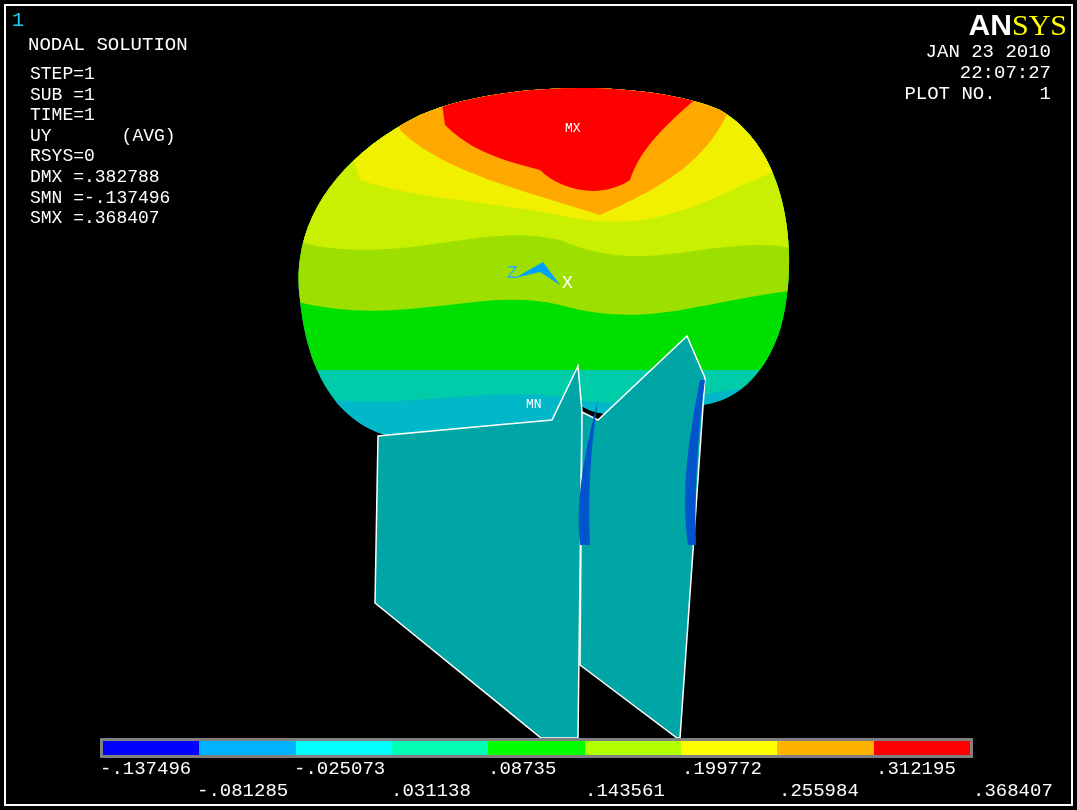 The height and width of the screenshot is (810, 1077). What do you see at coordinates (41, 136) in the screenshot?
I see `result-component: UY` at bounding box center [41, 136].